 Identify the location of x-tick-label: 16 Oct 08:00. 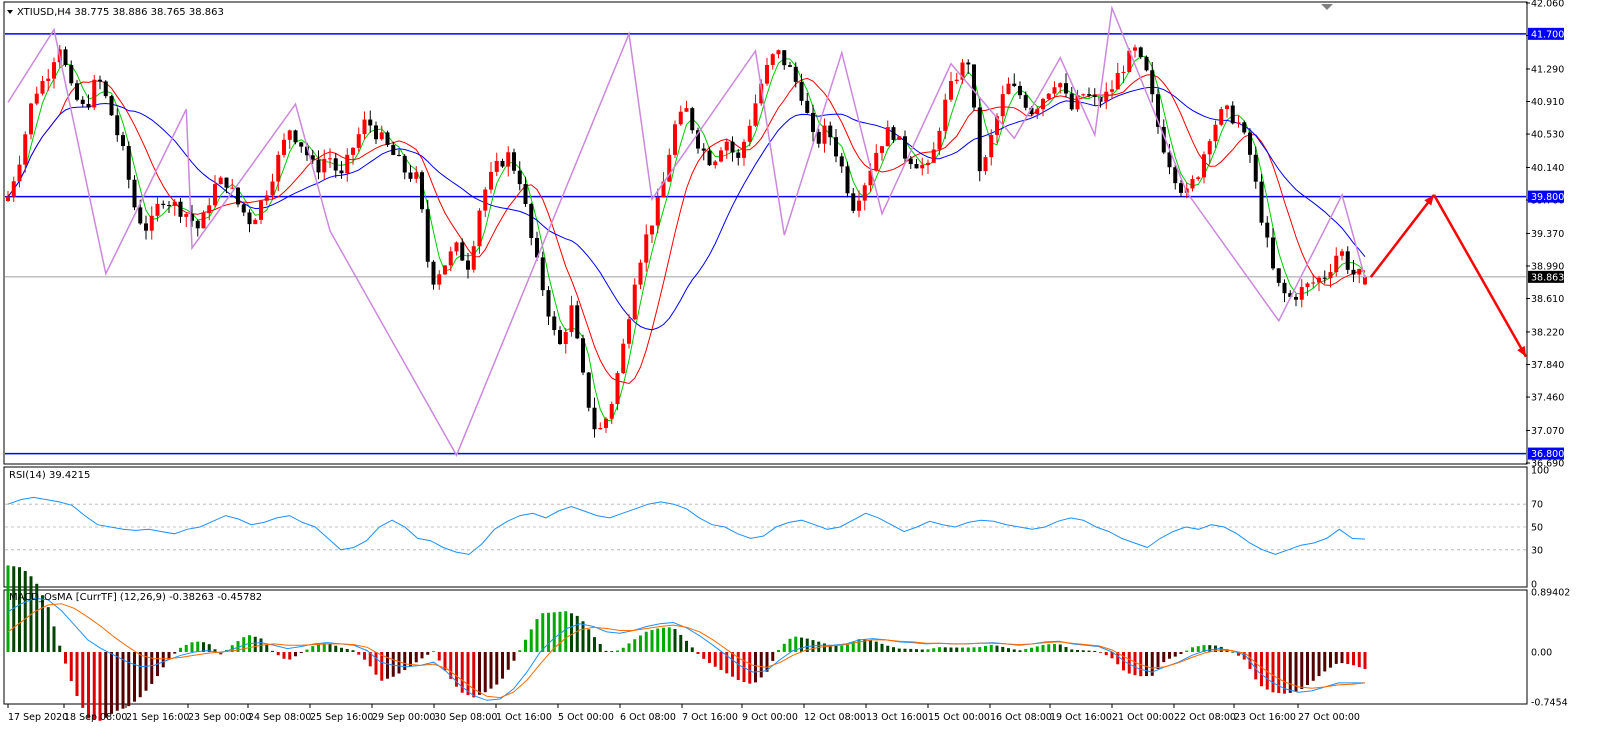
(1021, 717).